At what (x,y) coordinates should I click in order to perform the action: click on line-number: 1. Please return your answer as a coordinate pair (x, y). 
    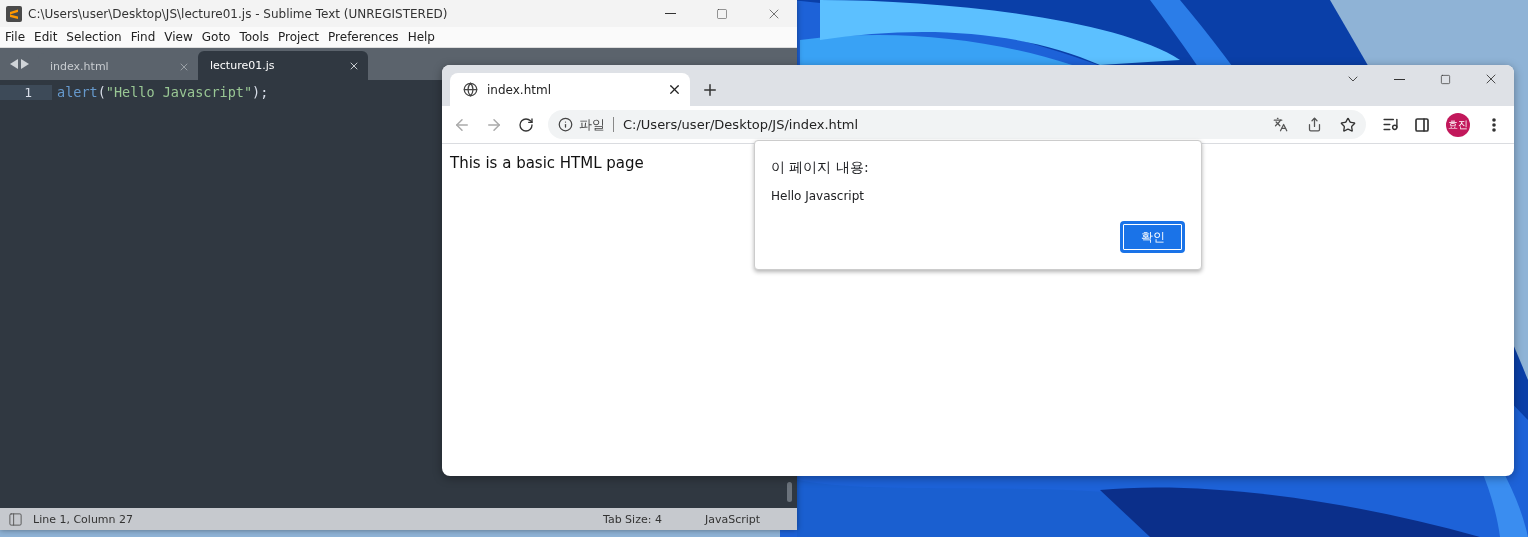
    Looking at the image, I should click on (26, 92).